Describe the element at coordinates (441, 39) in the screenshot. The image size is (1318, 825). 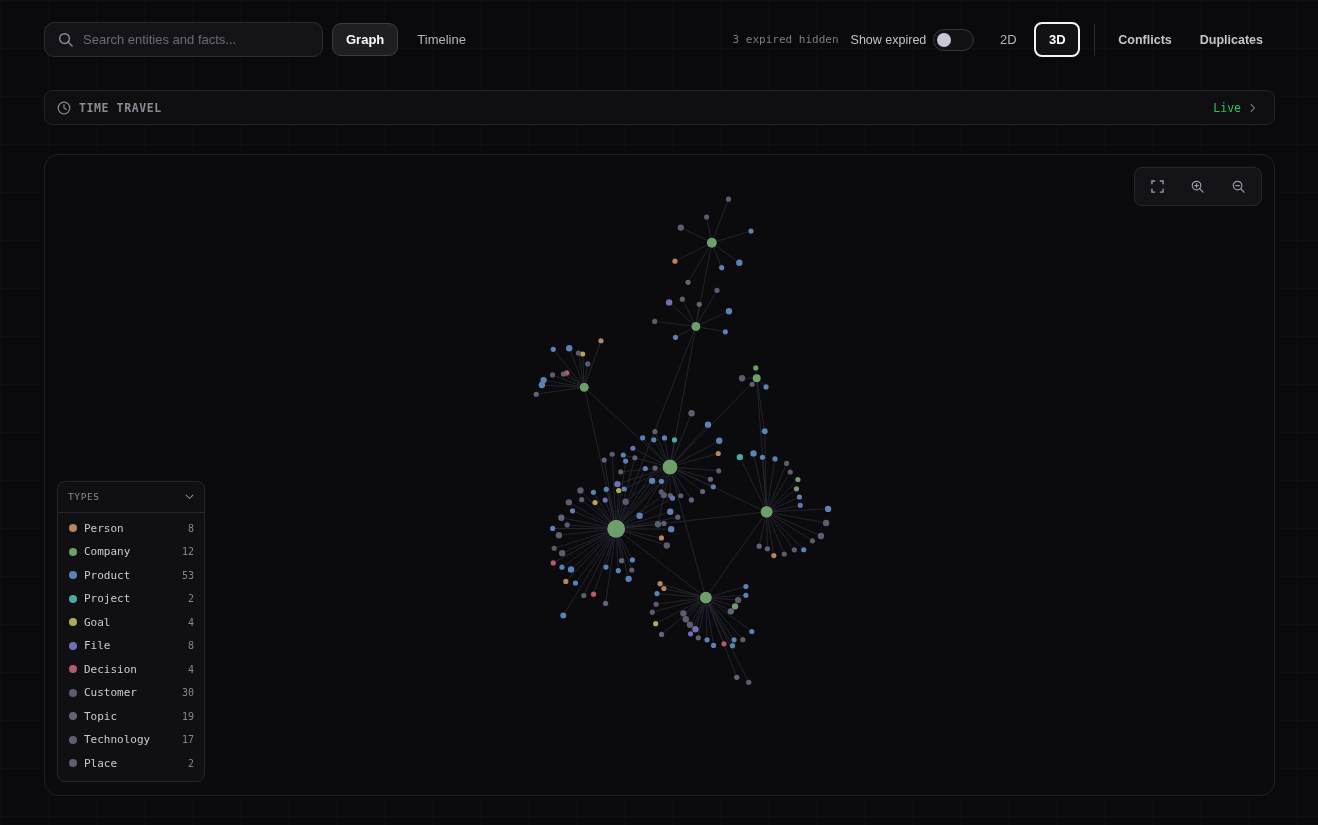
I see `view-tab: Timeline` at that location.